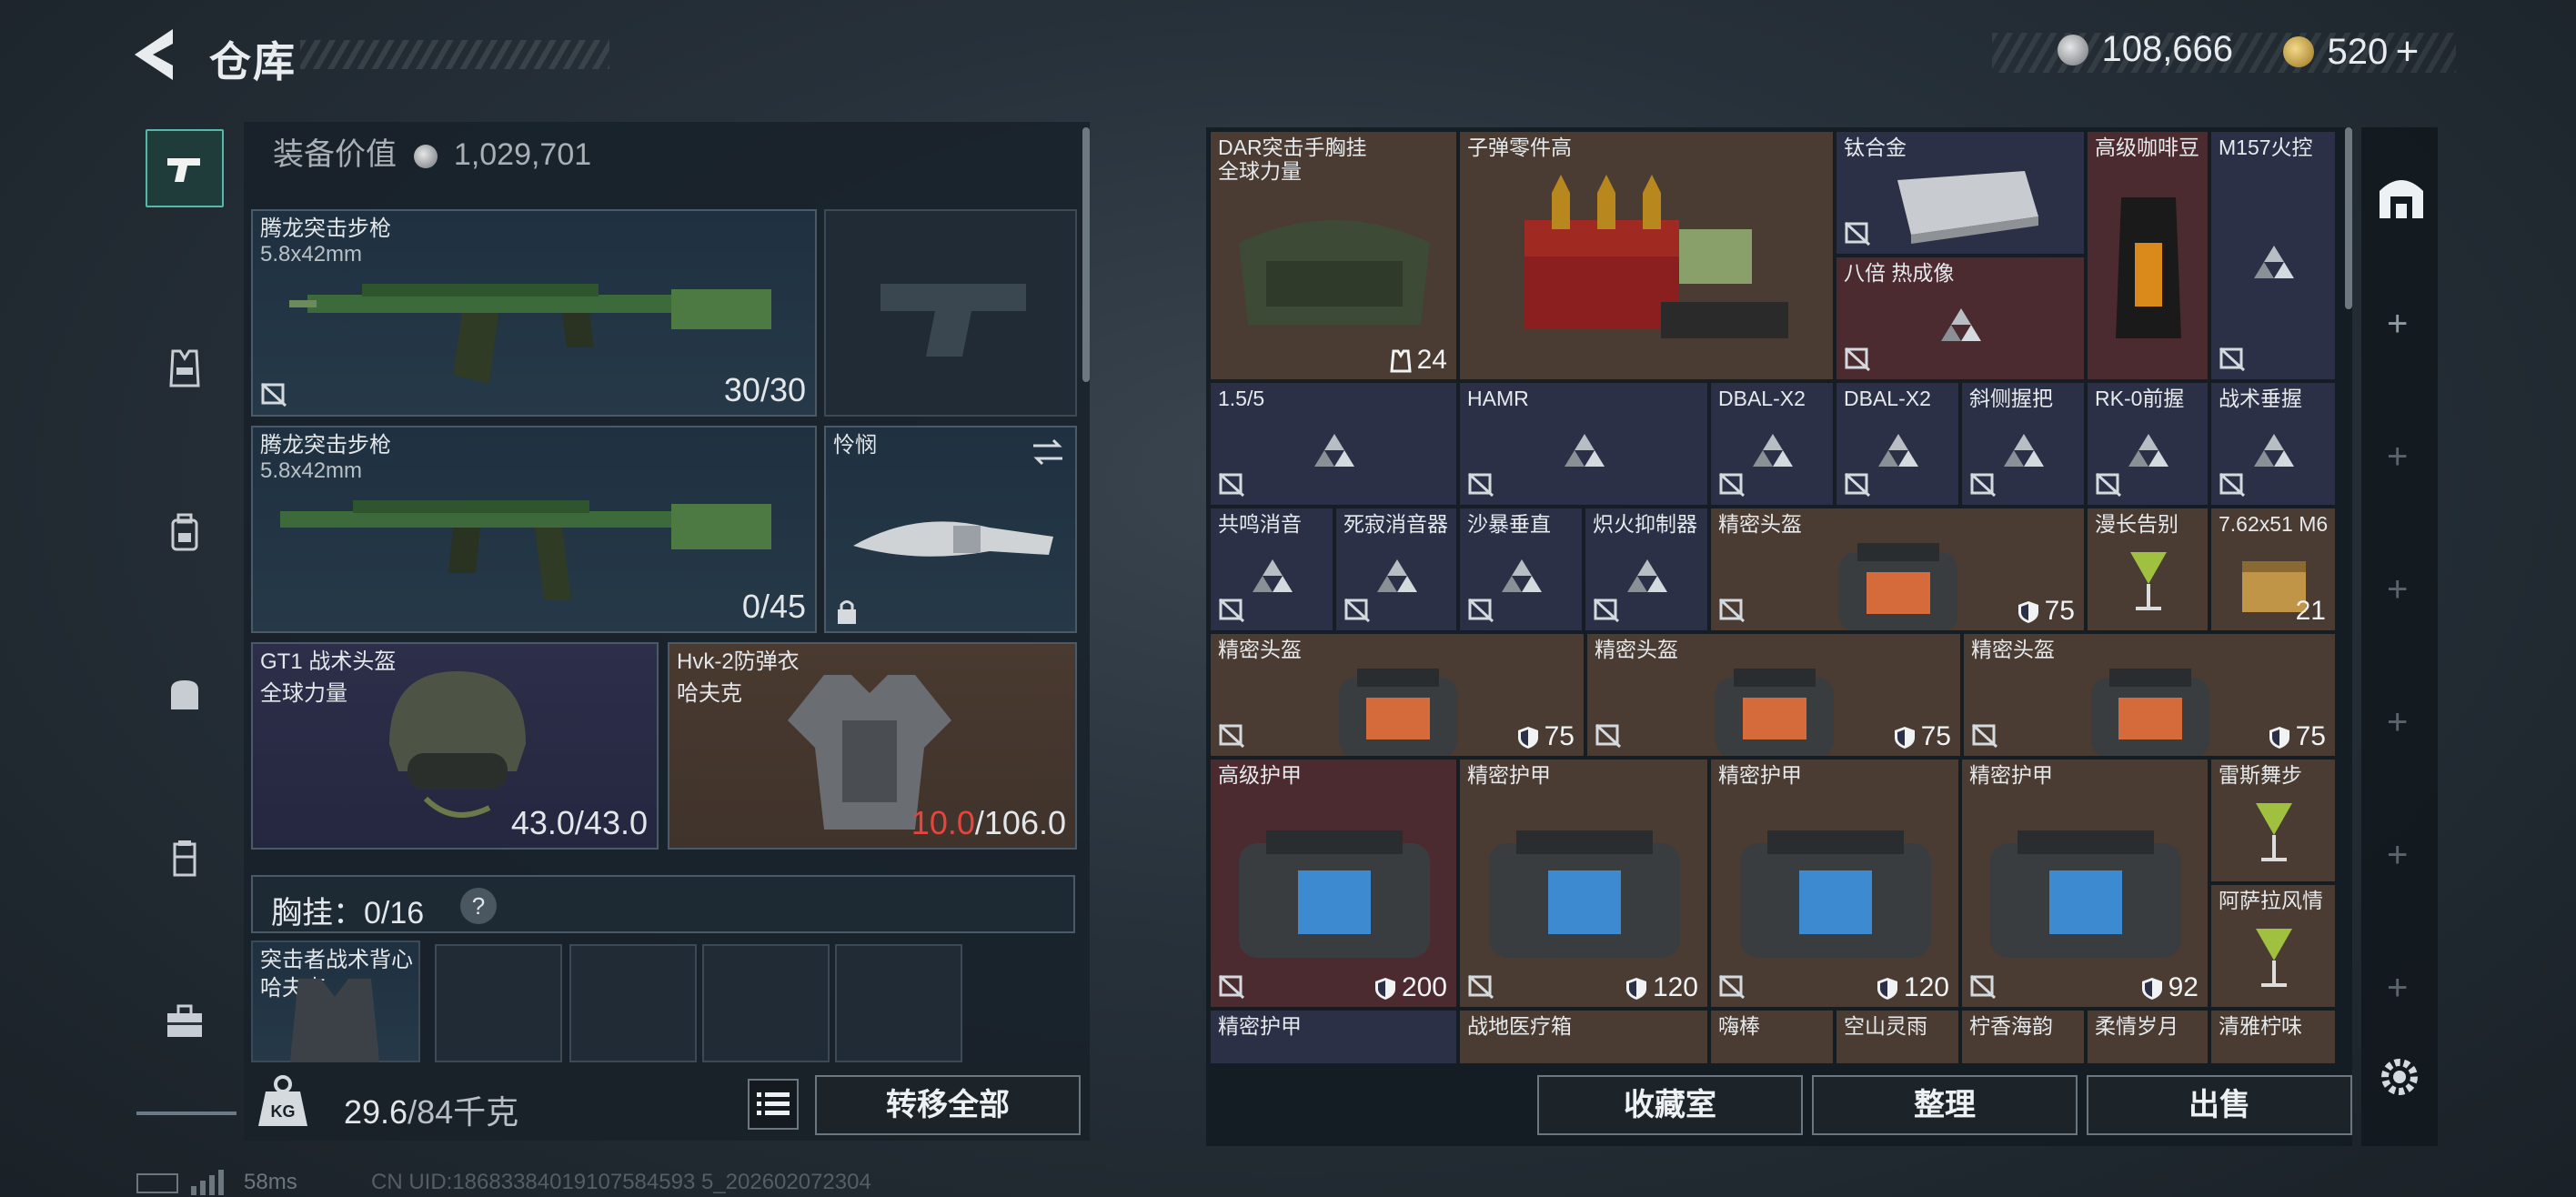  I want to click on inventory-item: 阿萨拉风情, so click(2273, 946).